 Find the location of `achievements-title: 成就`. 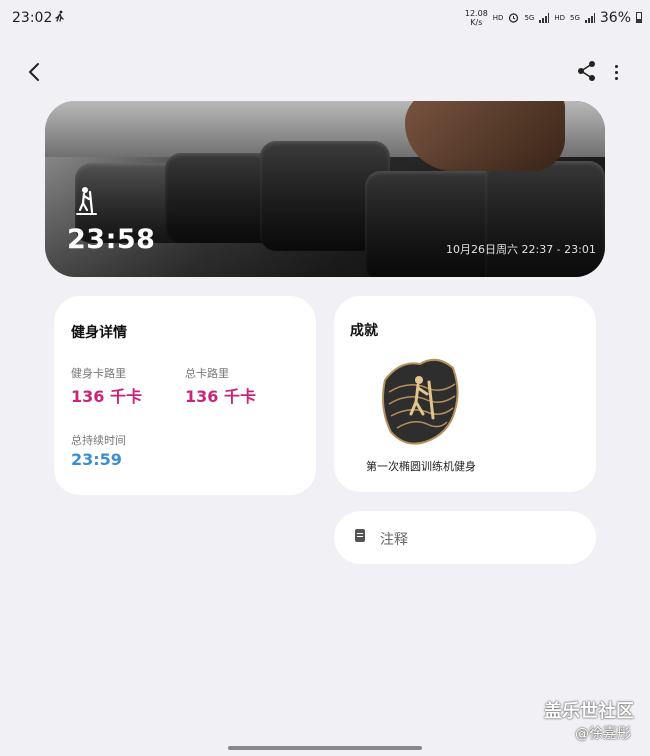

achievements-title: 成就 is located at coordinates (364, 331).